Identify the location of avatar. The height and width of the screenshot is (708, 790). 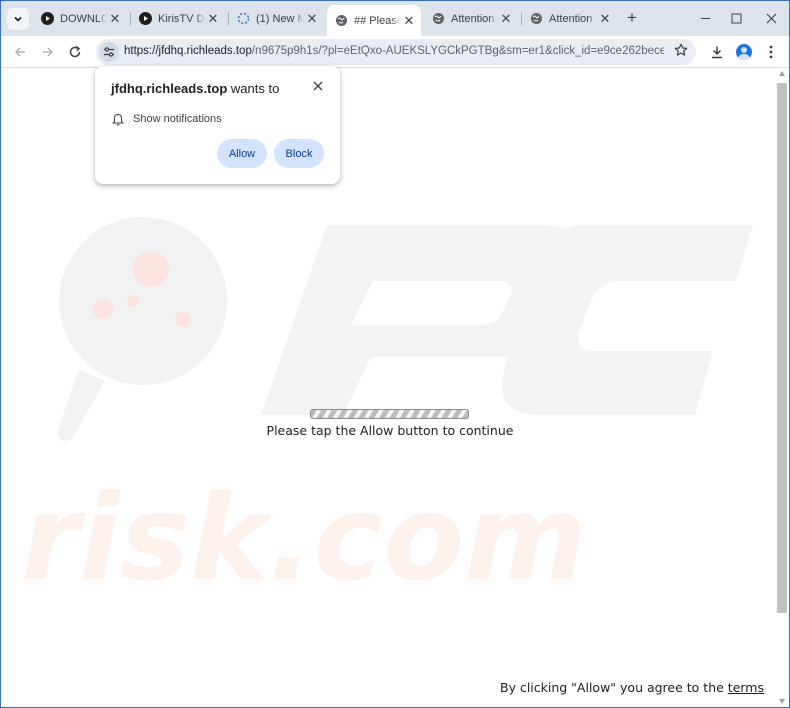
(744, 52).